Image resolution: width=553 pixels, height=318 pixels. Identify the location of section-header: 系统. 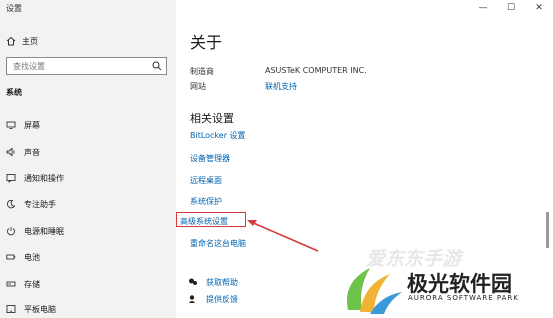
(14, 92).